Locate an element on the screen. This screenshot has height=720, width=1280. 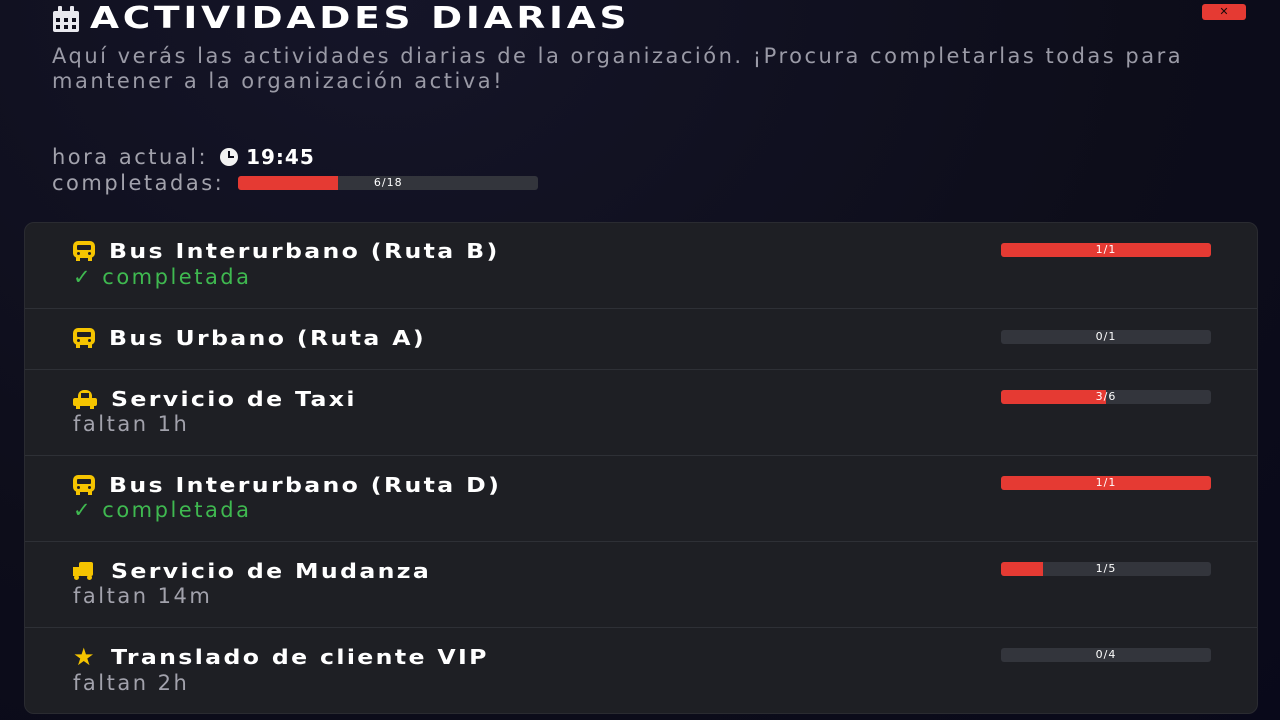
activity-item: Servicio de Taxi faltan 1h 3/6 is located at coordinates (641, 413).